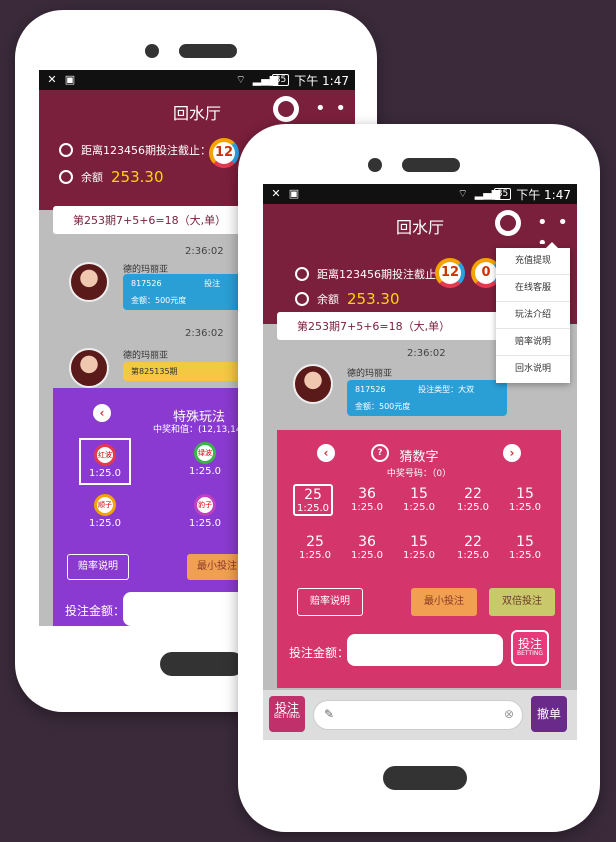 This screenshot has height=842, width=616. Describe the element at coordinates (265, 79) in the screenshot. I see `signal-icon: ▂▄▆` at that location.